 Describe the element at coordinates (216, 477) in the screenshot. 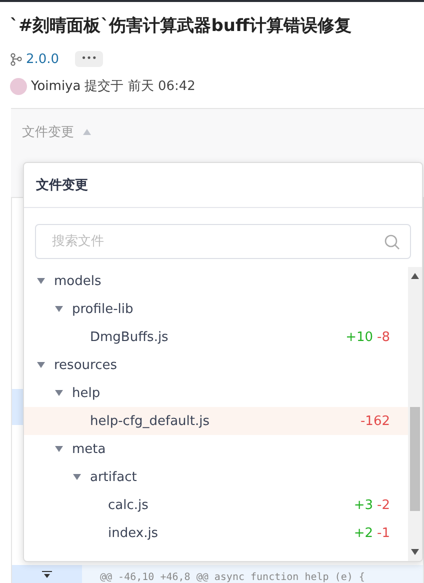

I see `tree-folder-item: artifact` at that location.